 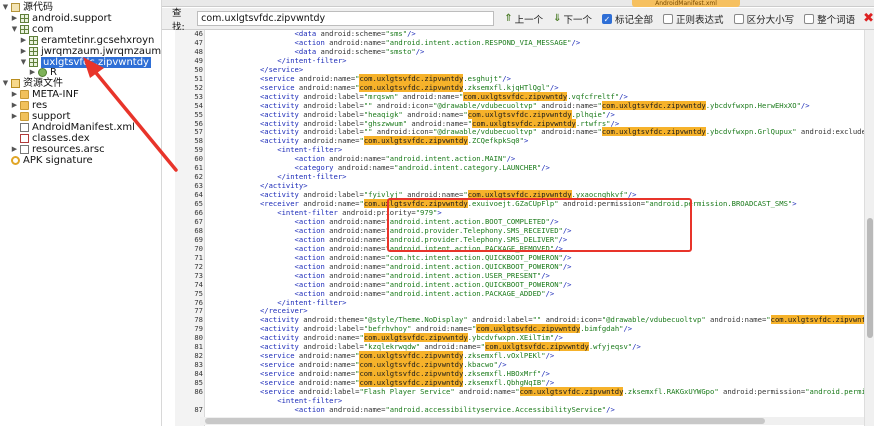 I want to click on code-token: ", so click(x=768, y=320).